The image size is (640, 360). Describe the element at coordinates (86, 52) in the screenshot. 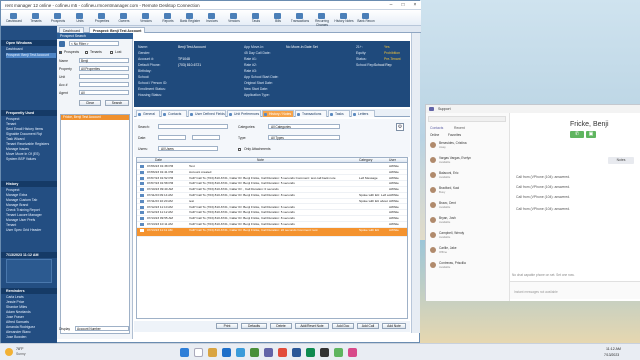

I see `tenants-checkbox` at that location.